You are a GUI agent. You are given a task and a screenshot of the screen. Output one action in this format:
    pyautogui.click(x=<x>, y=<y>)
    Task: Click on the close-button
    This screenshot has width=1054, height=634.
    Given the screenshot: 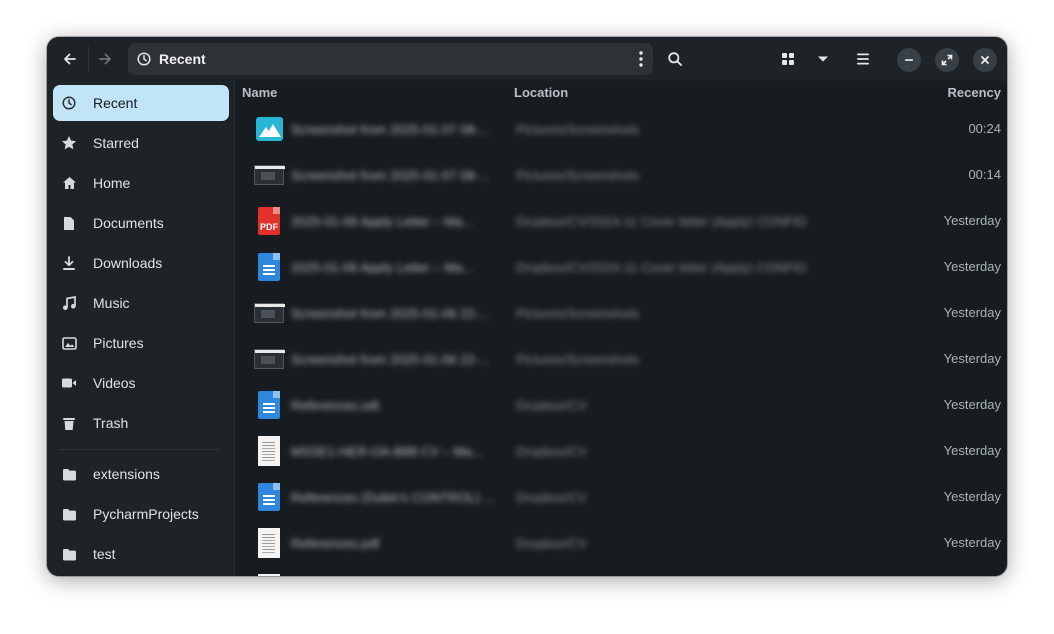 What is the action you would take?
    pyautogui.click(x=985, y=60)
    